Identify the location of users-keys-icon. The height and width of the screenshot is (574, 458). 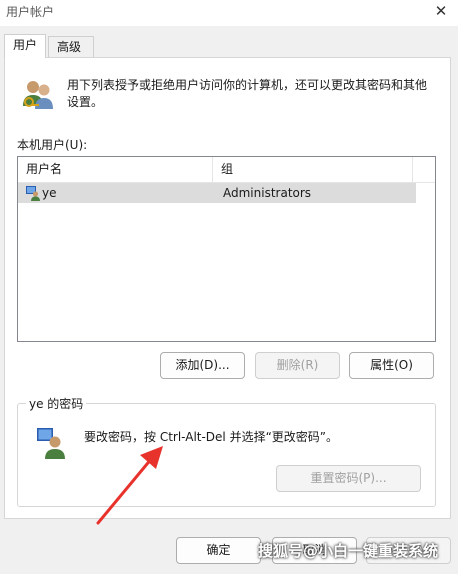
(38, 95).